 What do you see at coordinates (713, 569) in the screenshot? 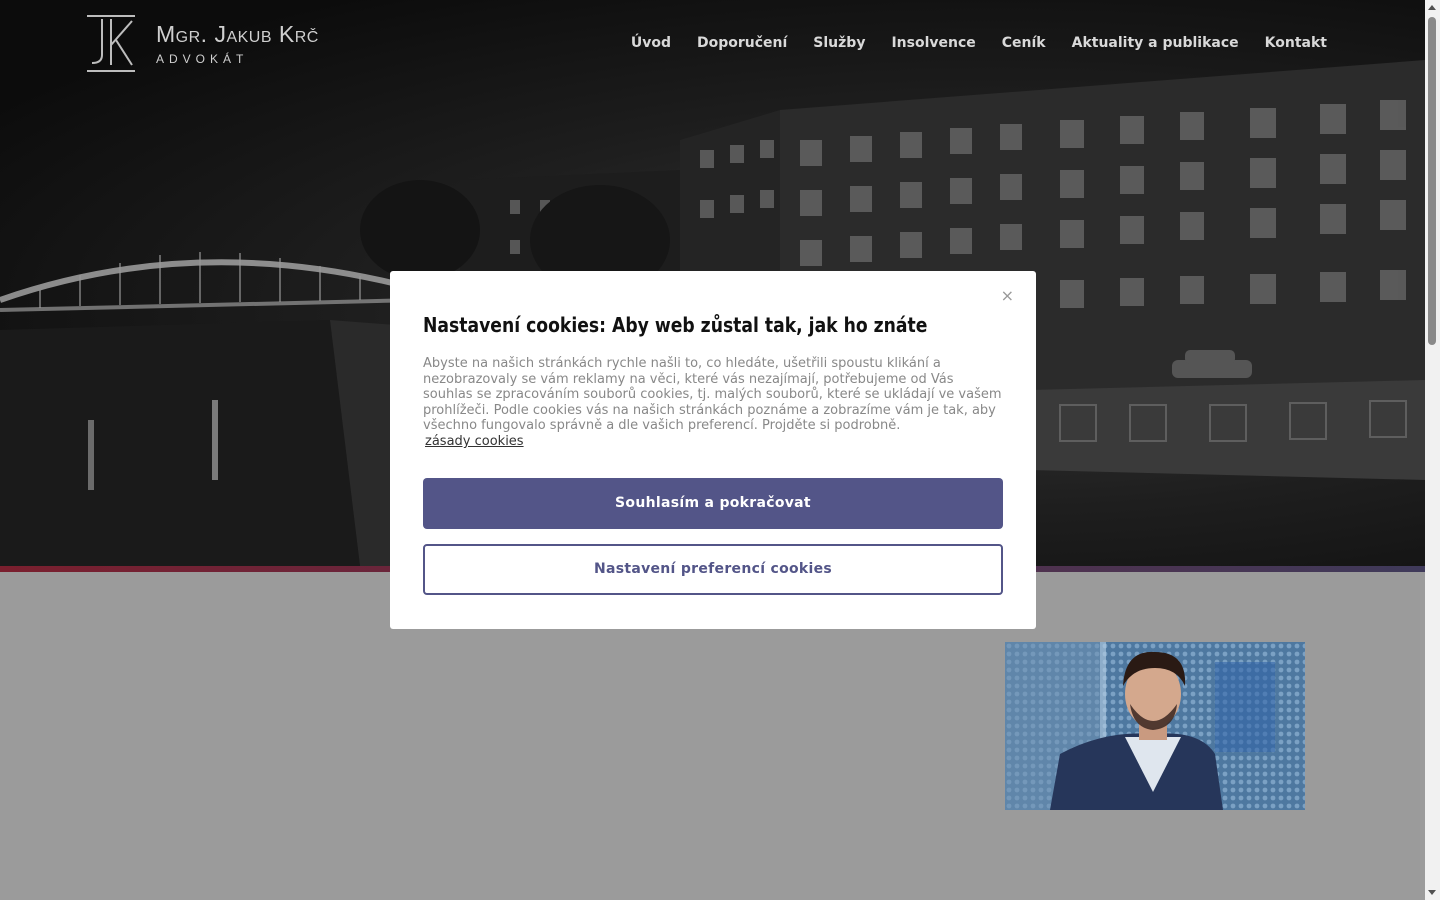
I see `cookie-preferences-button: Nastavení preferencí cookies` at bounding box center [713, 569].